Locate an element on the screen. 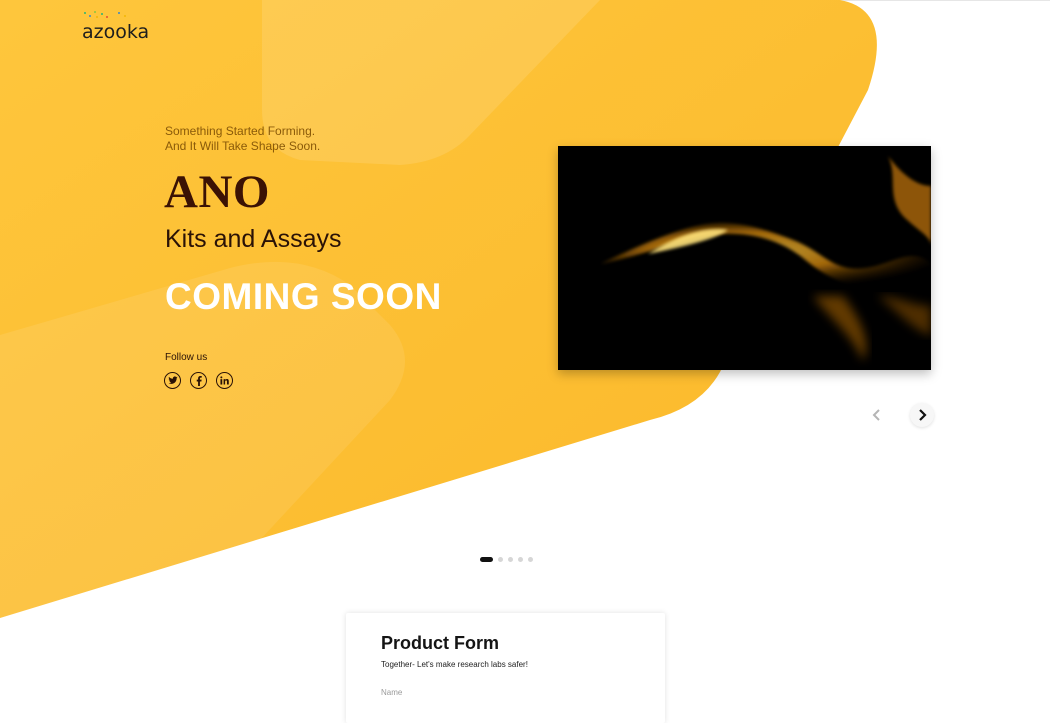 This screenshot has width=1050, height=723. azooka-logo: azooka is located at coordinates (122, 26).